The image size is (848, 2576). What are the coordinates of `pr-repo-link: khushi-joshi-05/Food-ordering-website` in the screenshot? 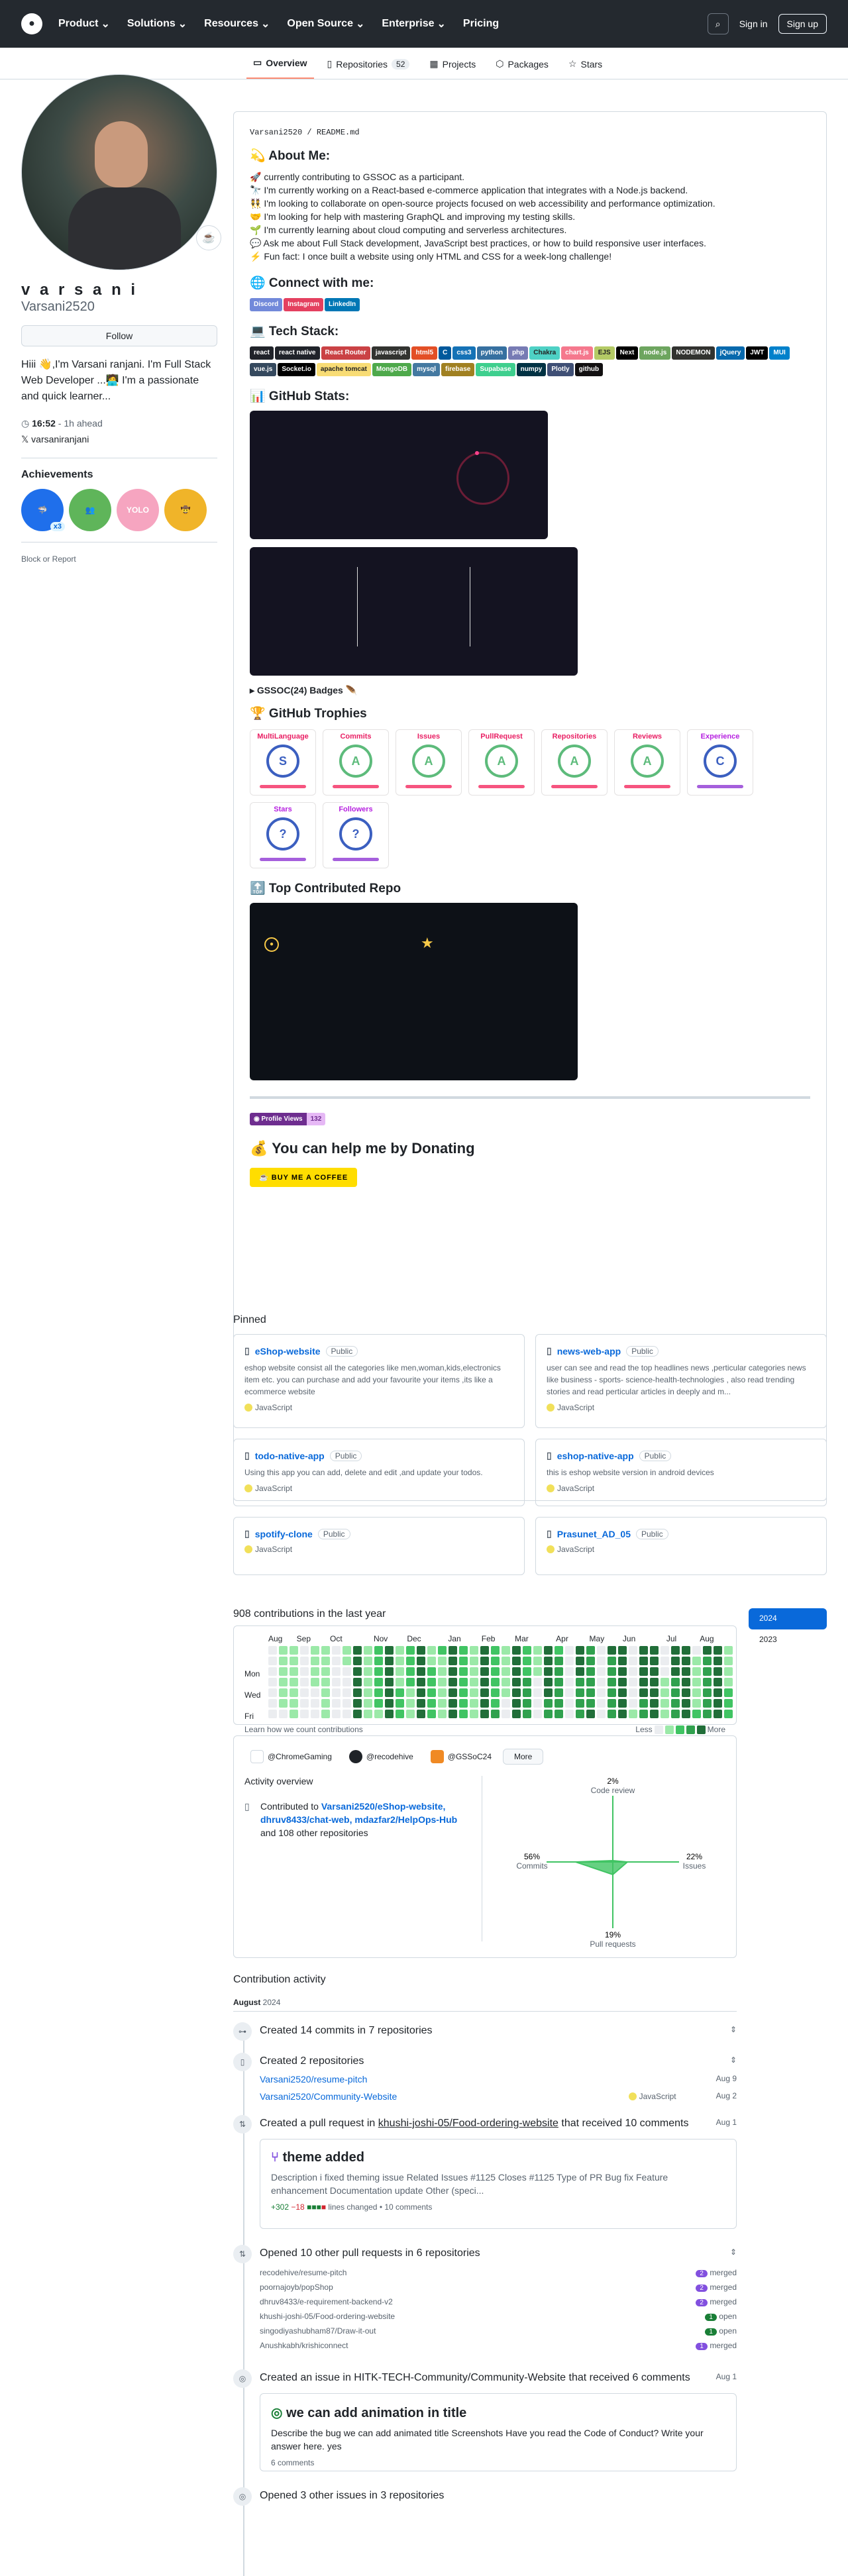 It's located at (327, 2317).